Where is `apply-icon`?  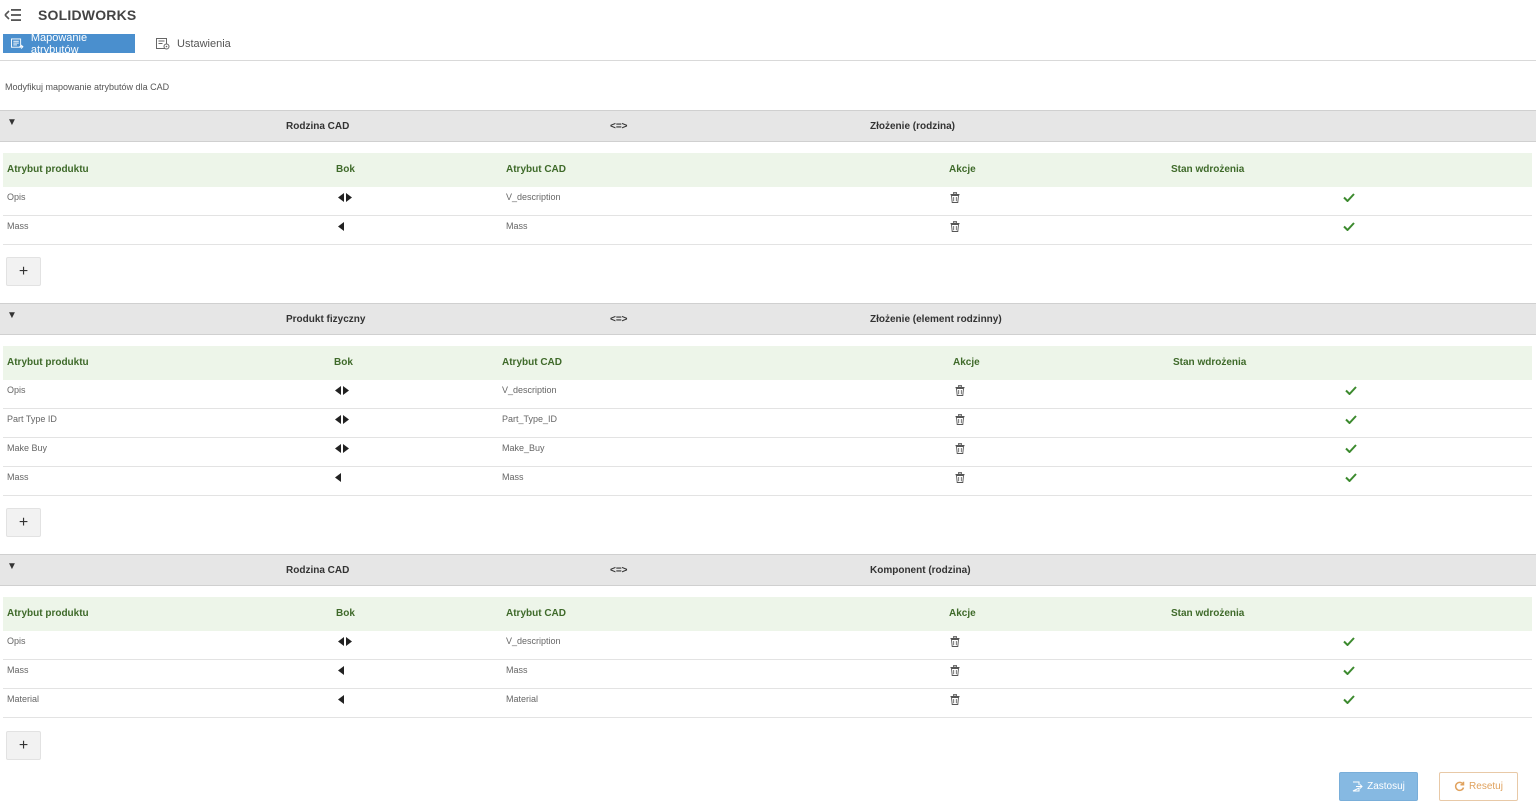 apply-icon is located at coordinates (1357, 786).